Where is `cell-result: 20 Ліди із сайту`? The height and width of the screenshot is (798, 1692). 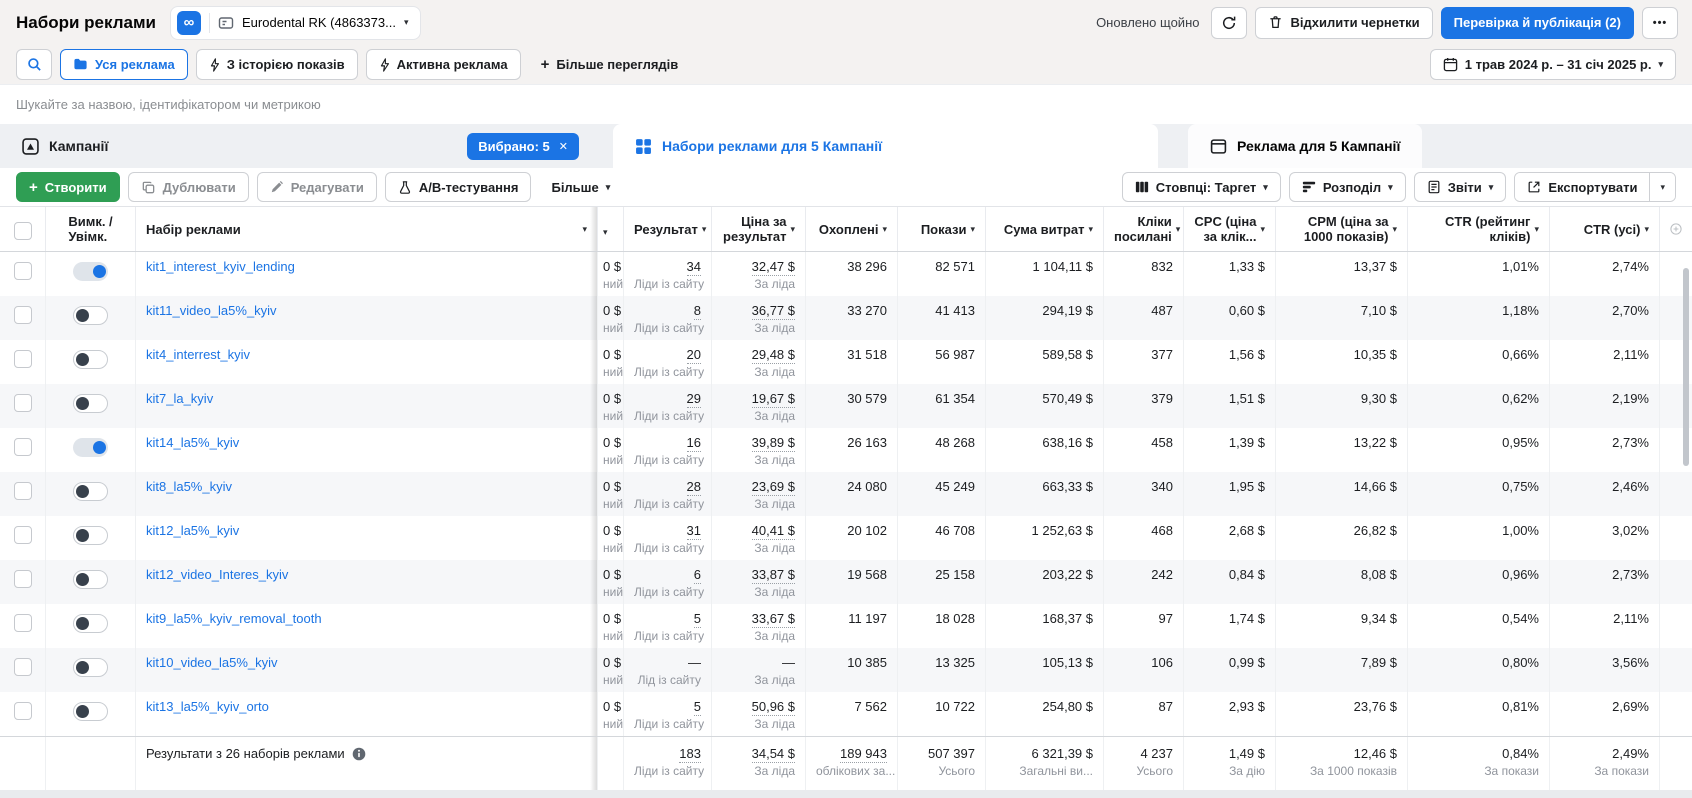
cell-result: 20 Ліди із сайту is located at coordinates (668, 362).